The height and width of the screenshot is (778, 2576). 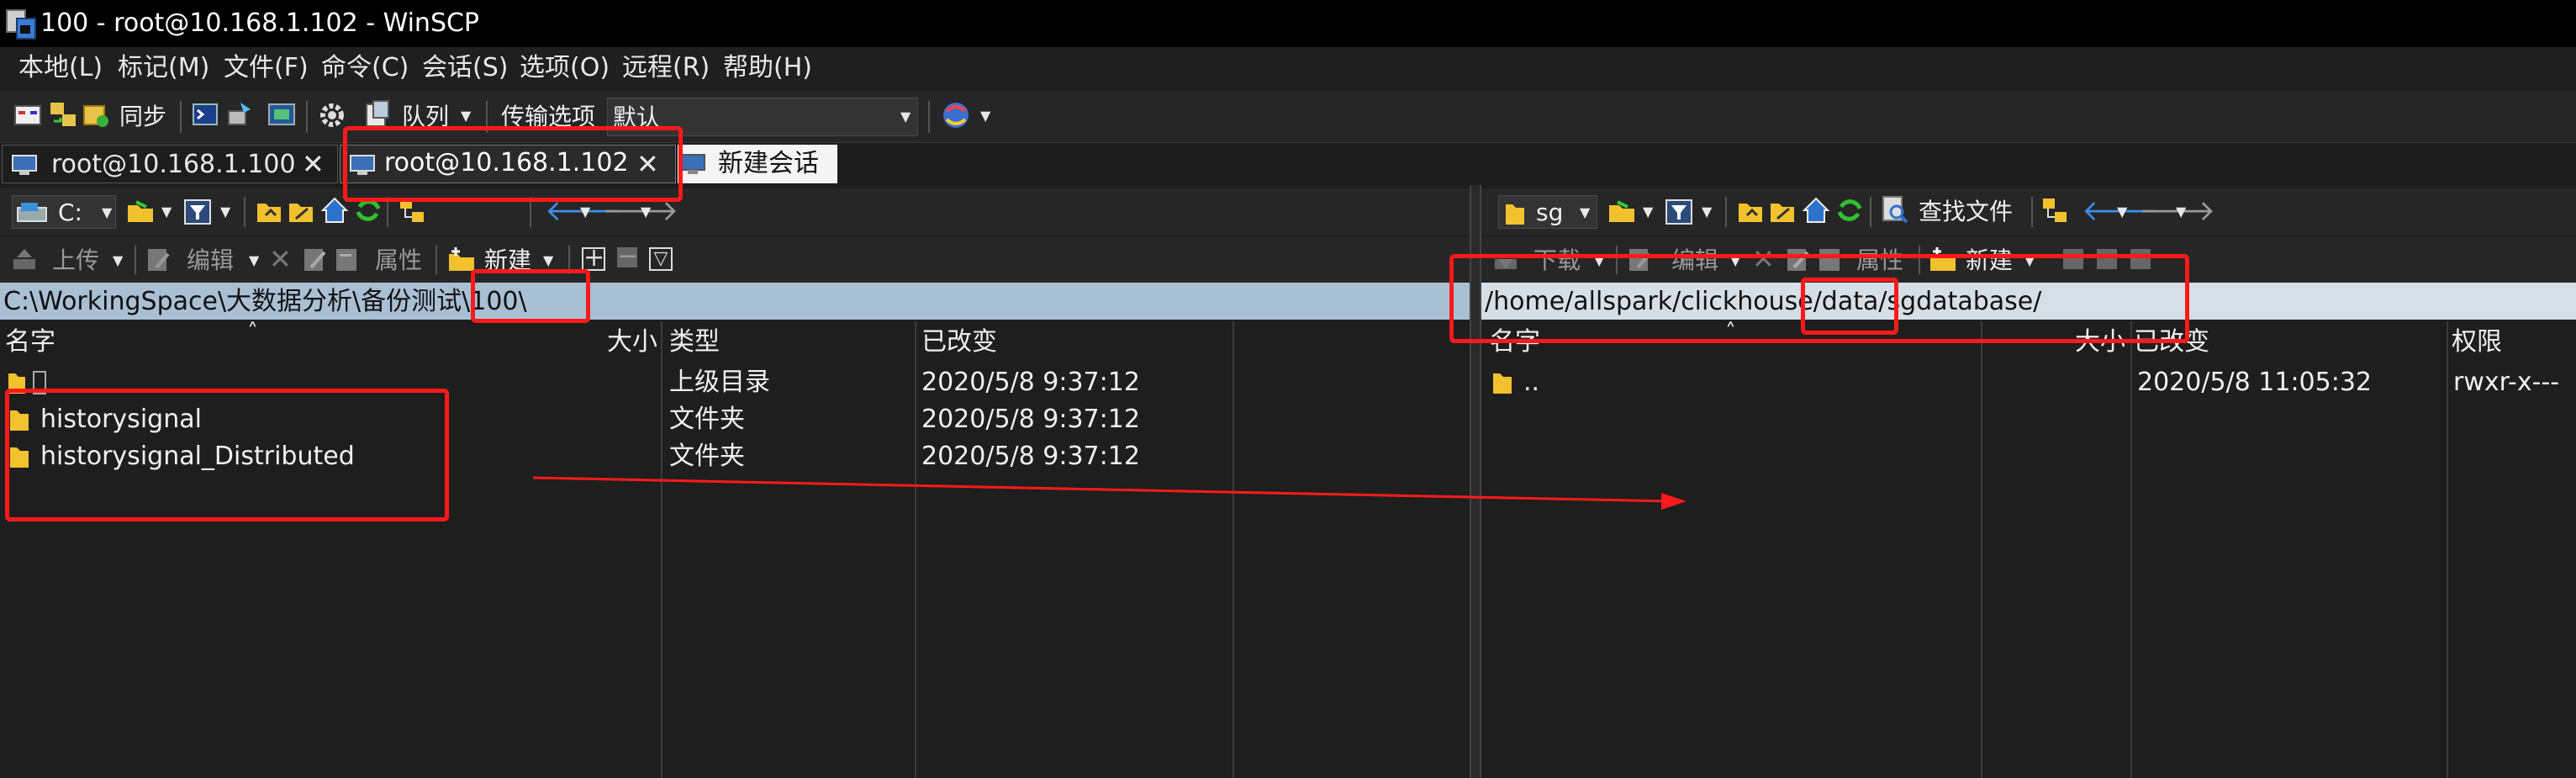 What do you see at coordinates (959, 342) in the screenshot?
I see `column-changed: 已改变` at bounding box center [959, 342].